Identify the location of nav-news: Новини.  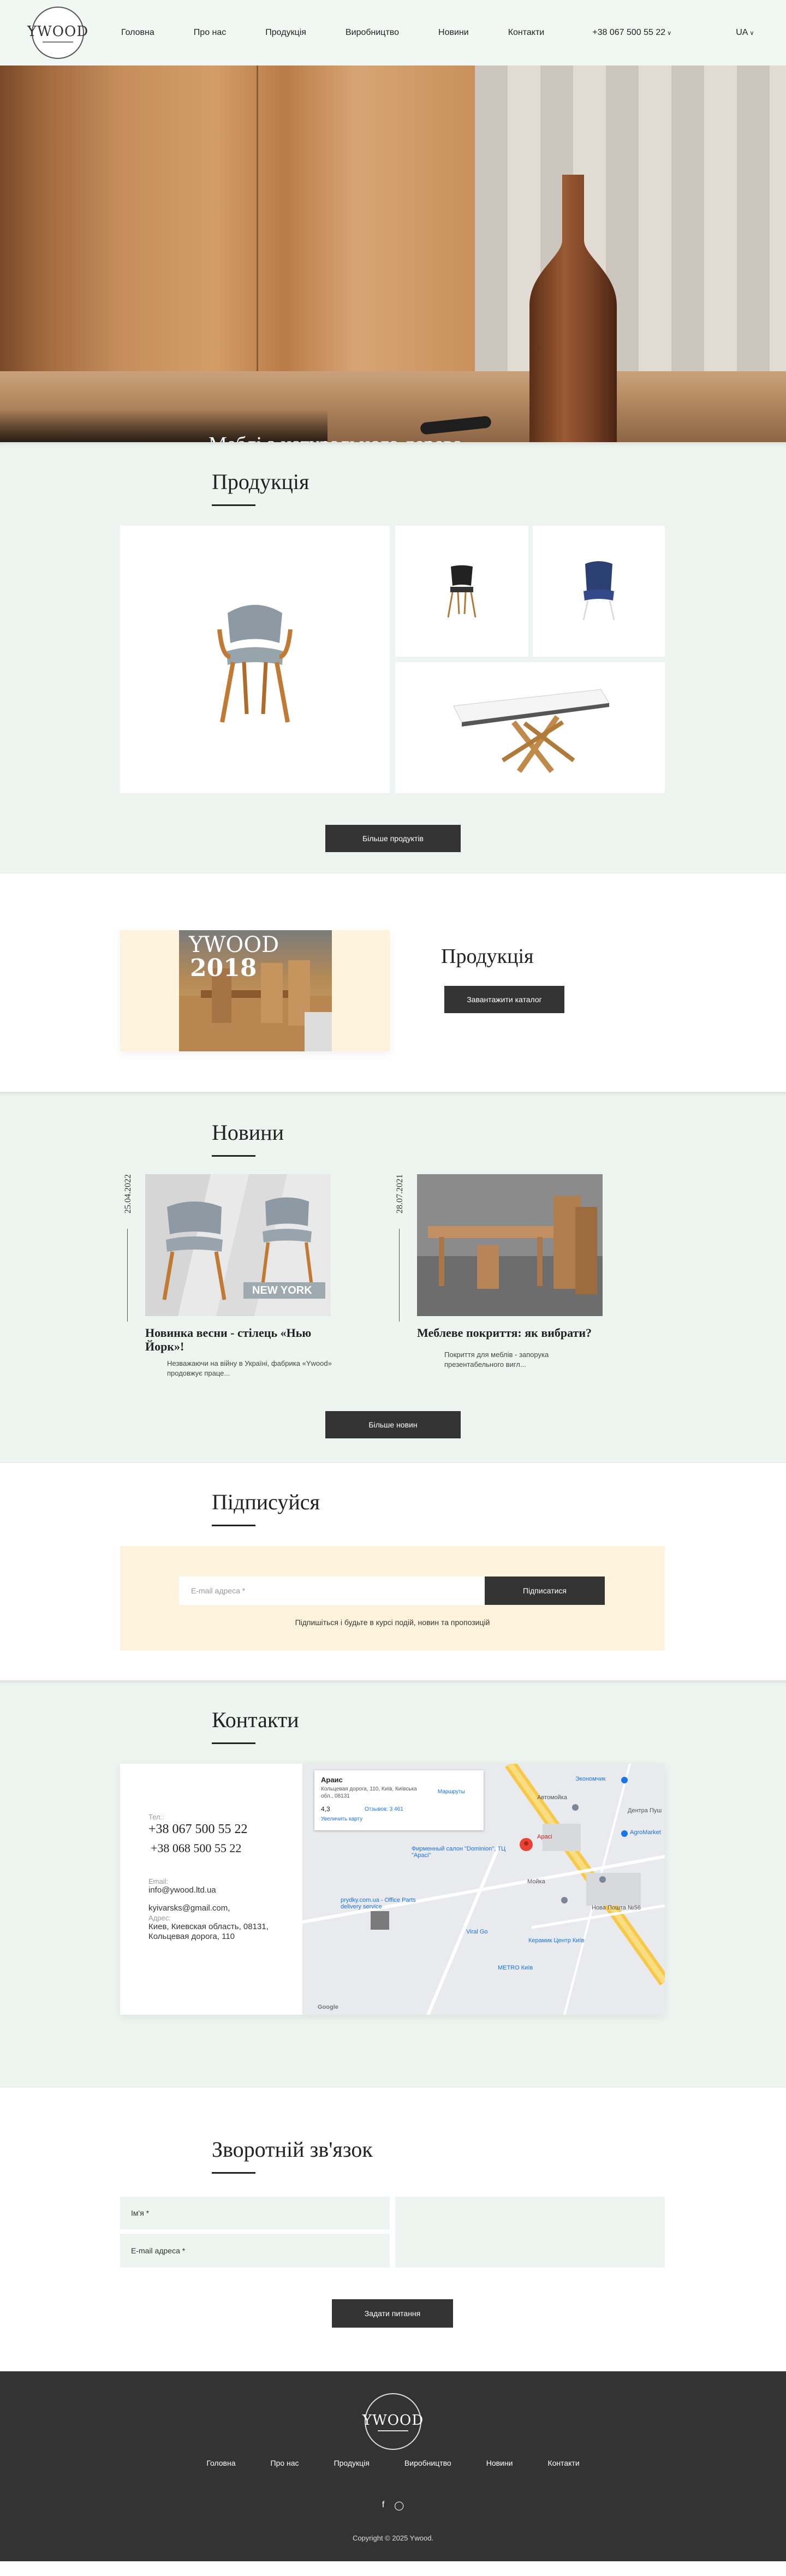
(453, 33).